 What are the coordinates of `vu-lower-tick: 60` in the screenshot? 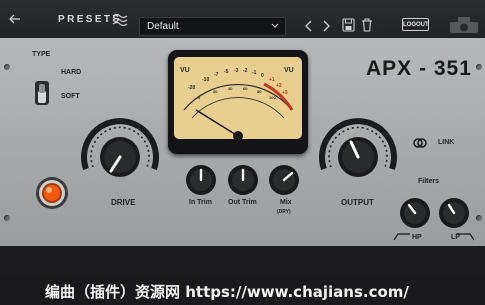 It's located at (245, 88).